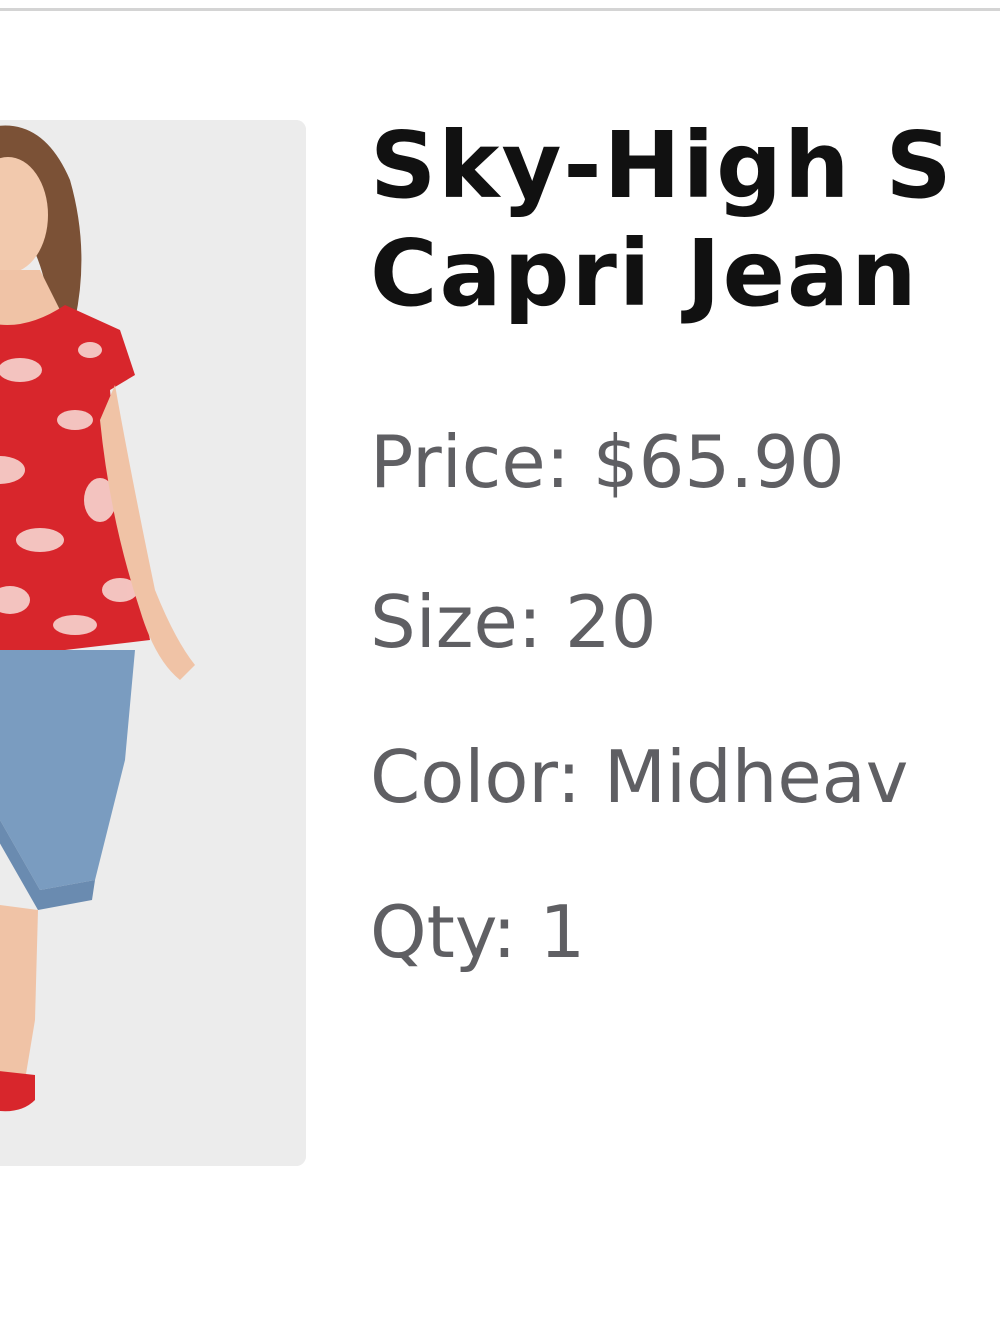 This screenshot has width=1000, height=1333. What do you see at coordinates (443, 932) in the screenshot?
I see `quantity-label: Qty:` at bounding box center [443, 932].